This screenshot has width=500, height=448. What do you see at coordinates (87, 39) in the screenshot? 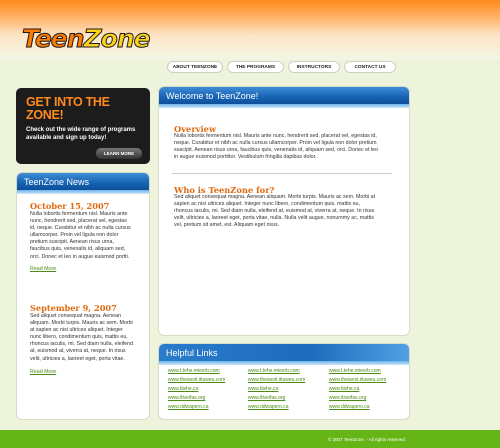
I see `teenzone-logo: TeenZone` at bounding box center [87, 39].